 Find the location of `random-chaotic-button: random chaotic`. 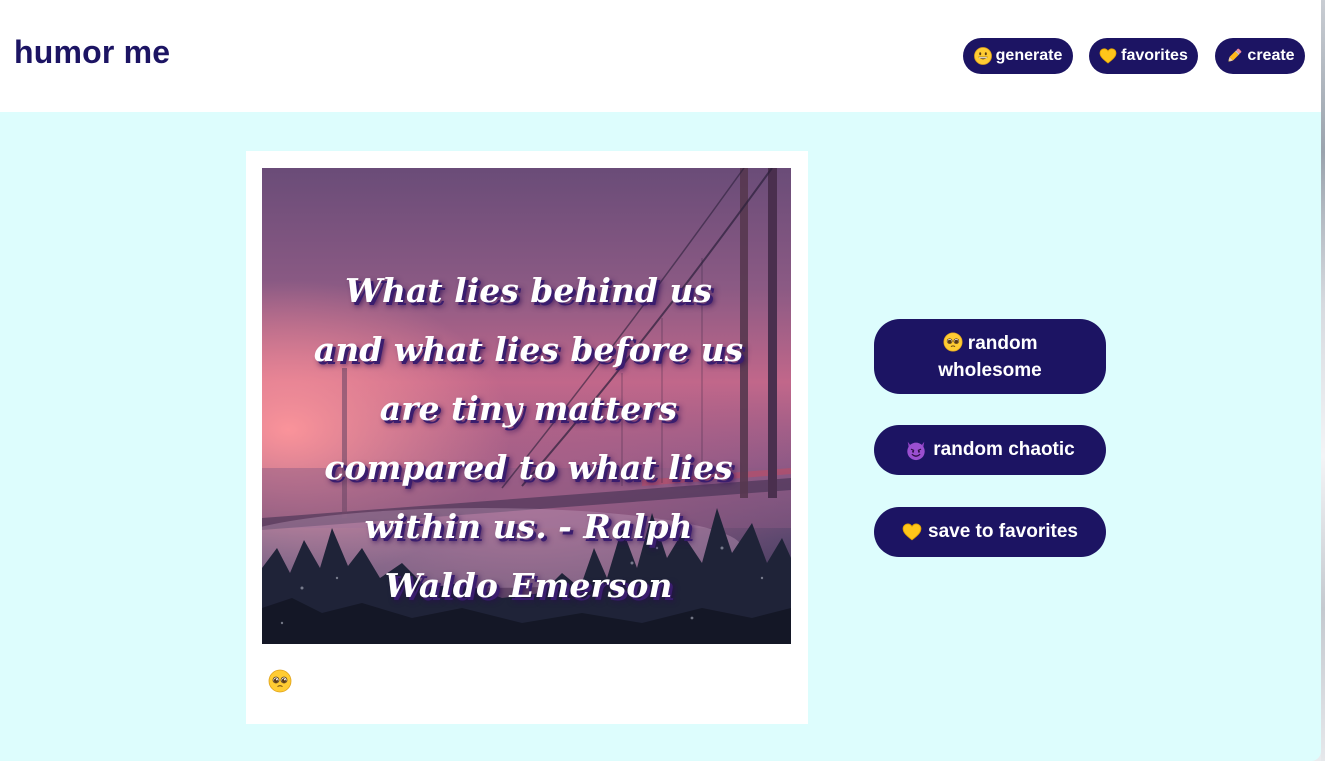

random-chaotic-button: random chaotic is located at coordinates (990, 450).